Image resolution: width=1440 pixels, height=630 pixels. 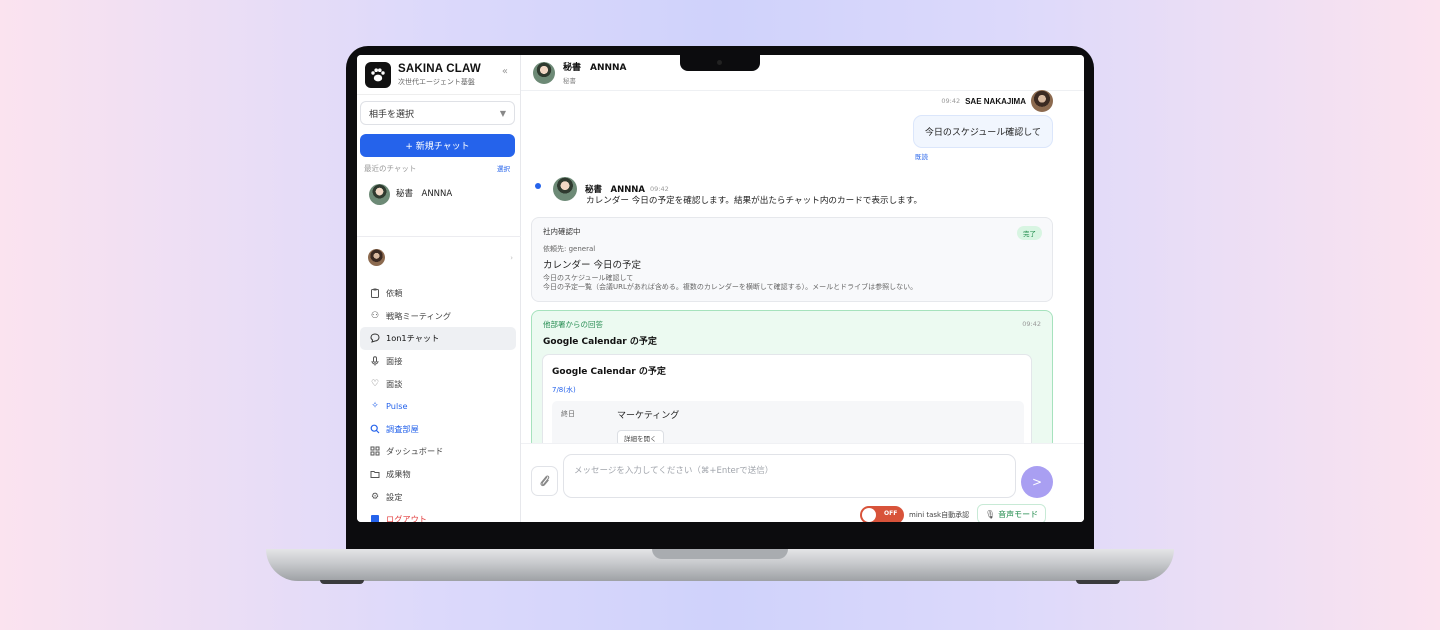 What do you see at coordinates (951, 101) in the screenshot?
I see `user-message-time: 09:42` at bounding box center [951, 101].